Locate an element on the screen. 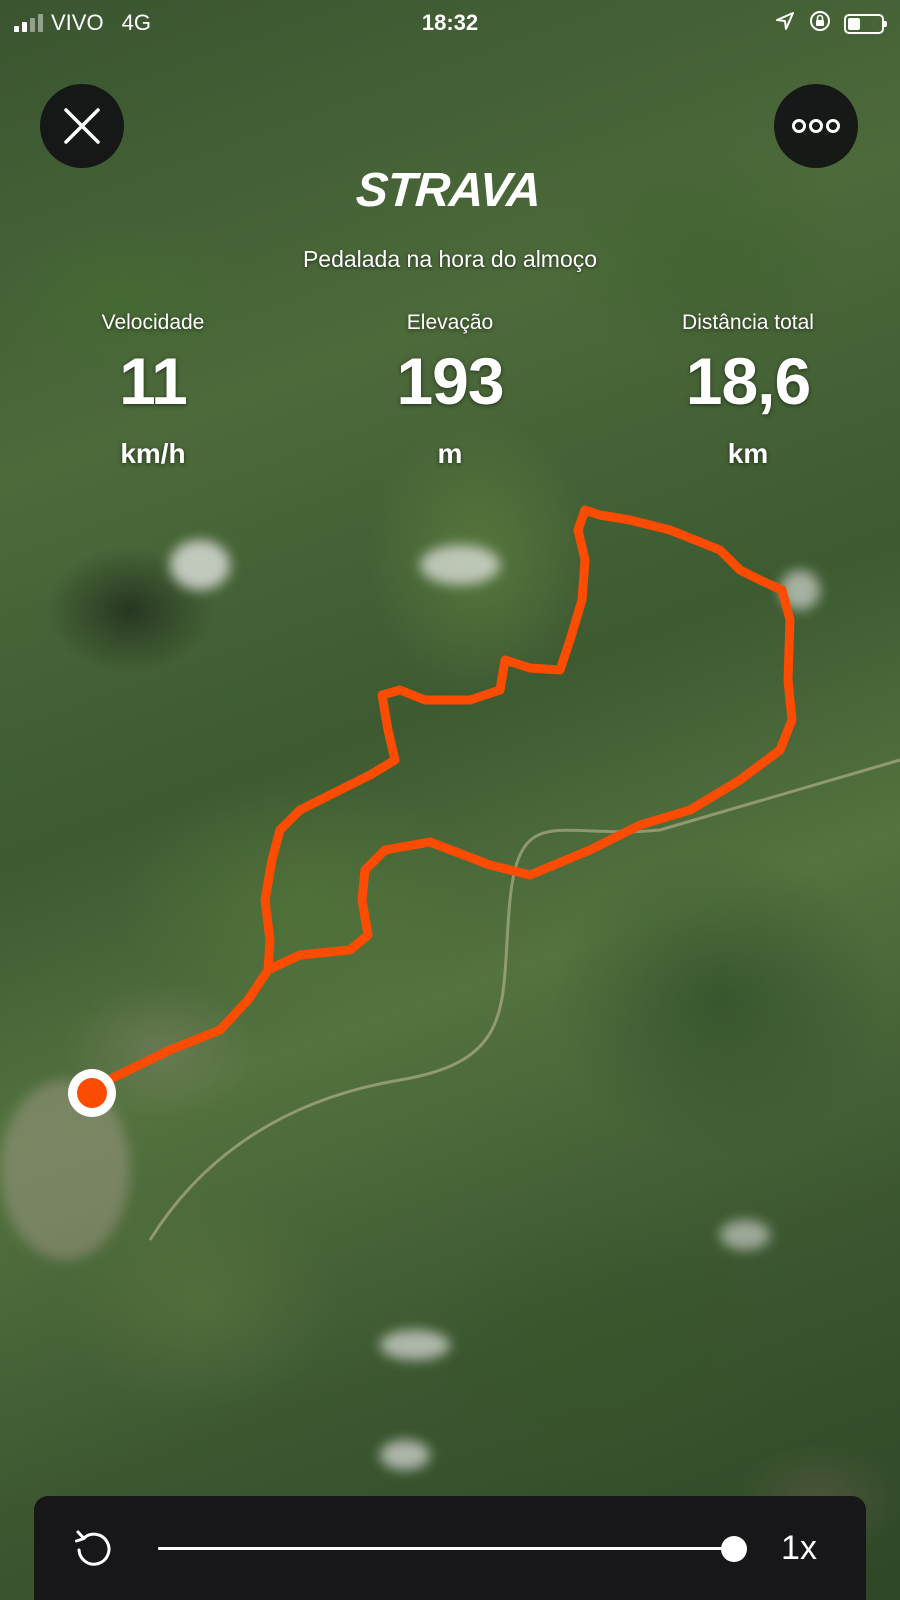 This screenshot has height=1600, width=900. strava-logo: STRAVA is located at coordinates (450, 190).